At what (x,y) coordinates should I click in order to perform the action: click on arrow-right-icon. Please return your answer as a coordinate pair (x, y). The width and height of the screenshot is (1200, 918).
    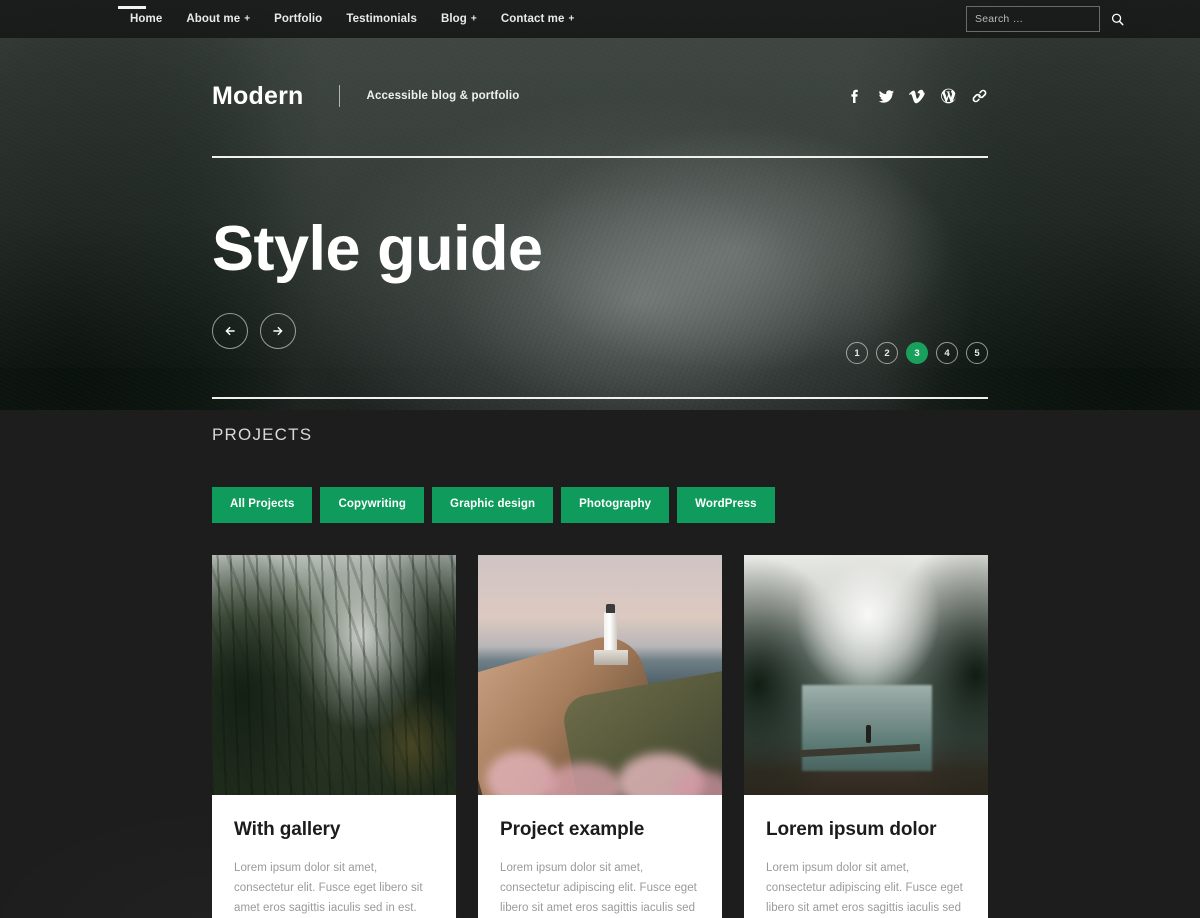
    Looking at the image, I should click on (278, 331).